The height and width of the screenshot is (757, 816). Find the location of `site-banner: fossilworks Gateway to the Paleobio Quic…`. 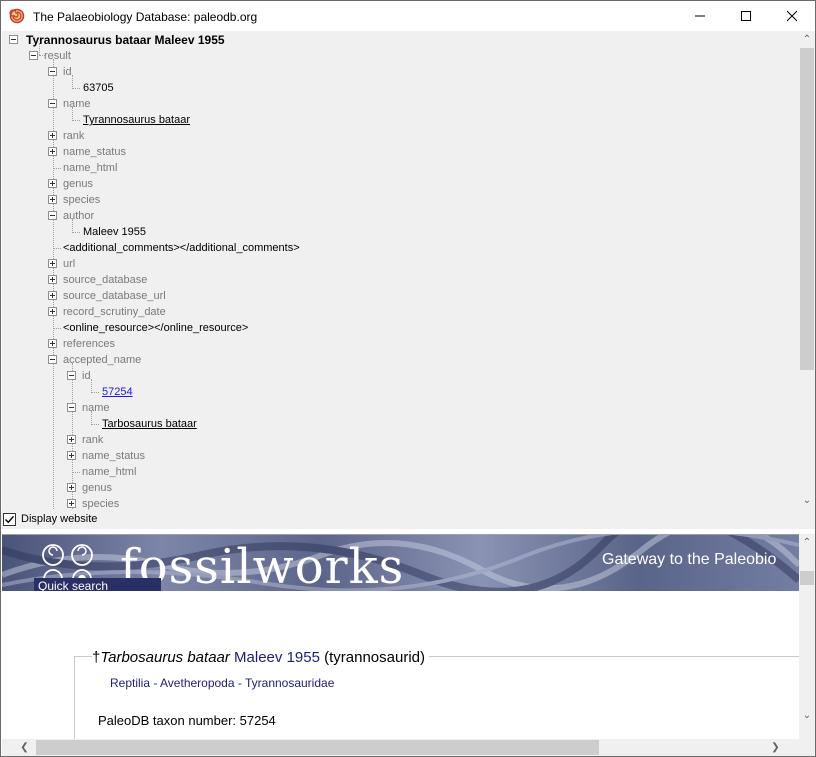

site-banner: fossilworks Gateway to the Paleobio Quic… is located at coordinates (400, 563).